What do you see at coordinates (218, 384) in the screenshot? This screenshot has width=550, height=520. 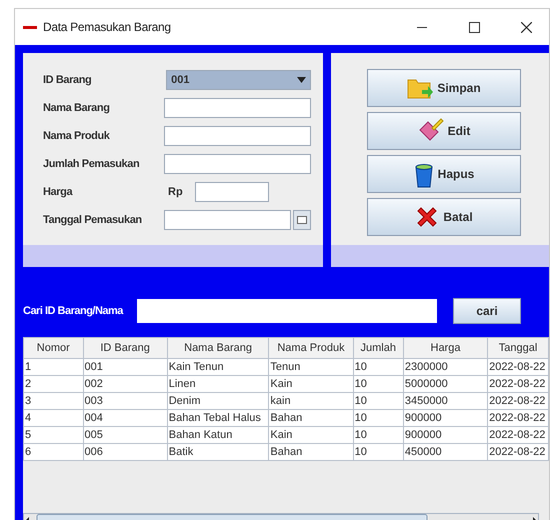 I see `table-cell: Linen` at bounding box center [218, 384].